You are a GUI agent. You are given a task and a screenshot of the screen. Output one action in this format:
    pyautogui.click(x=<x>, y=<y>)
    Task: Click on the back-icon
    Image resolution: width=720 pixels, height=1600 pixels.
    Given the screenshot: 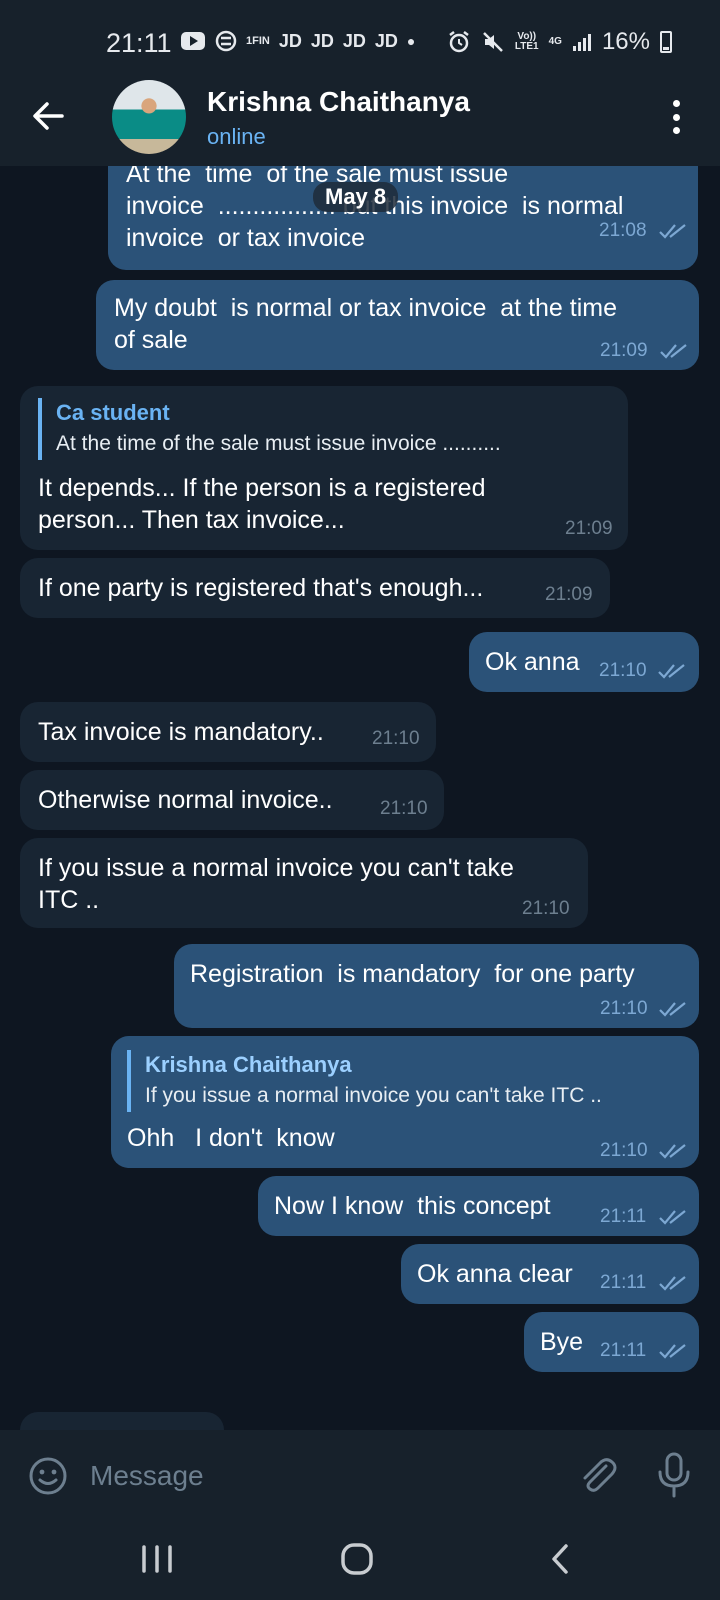 What is the action you would take?
    pyautogui.click(x=560, y=1559)
    